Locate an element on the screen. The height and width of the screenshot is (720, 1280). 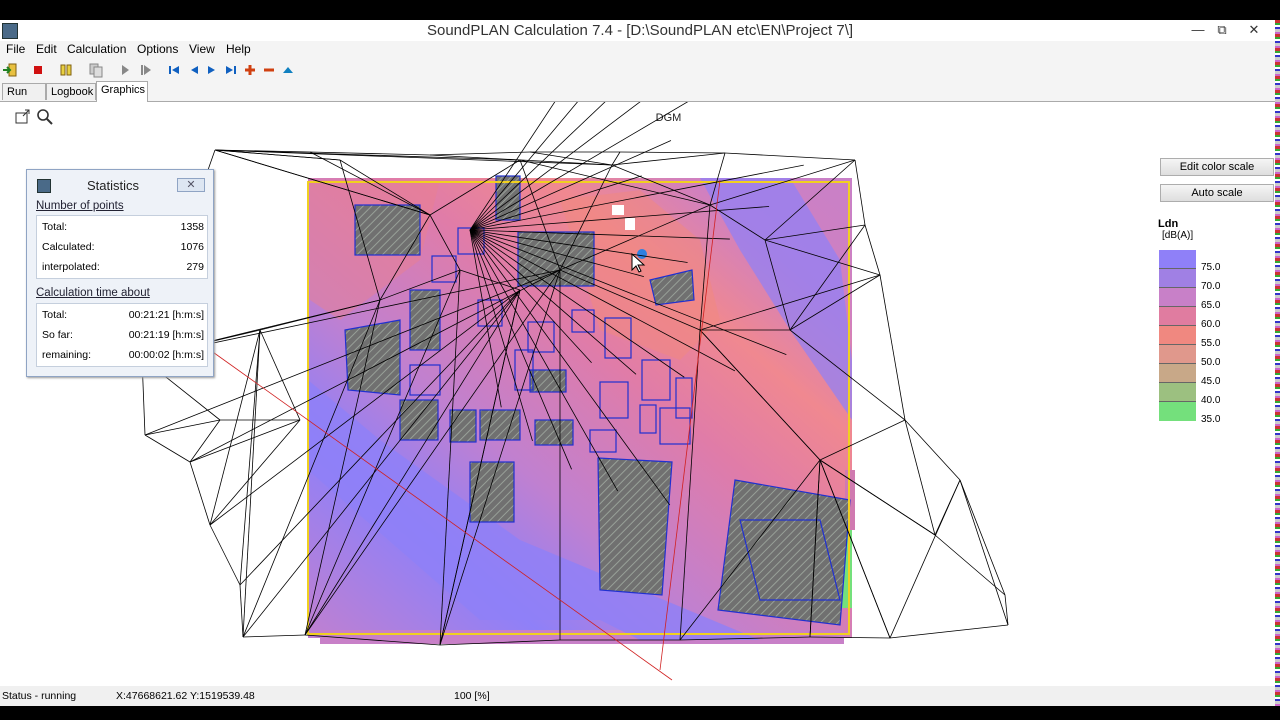
pause-icon is located at coordinates (66, 70).